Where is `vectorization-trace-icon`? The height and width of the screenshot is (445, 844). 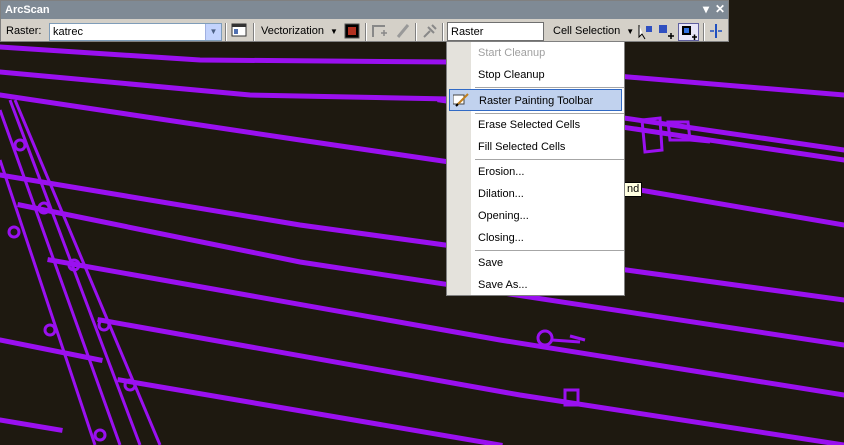
vectorization-trace-icon is located at coordinates (403, 32).